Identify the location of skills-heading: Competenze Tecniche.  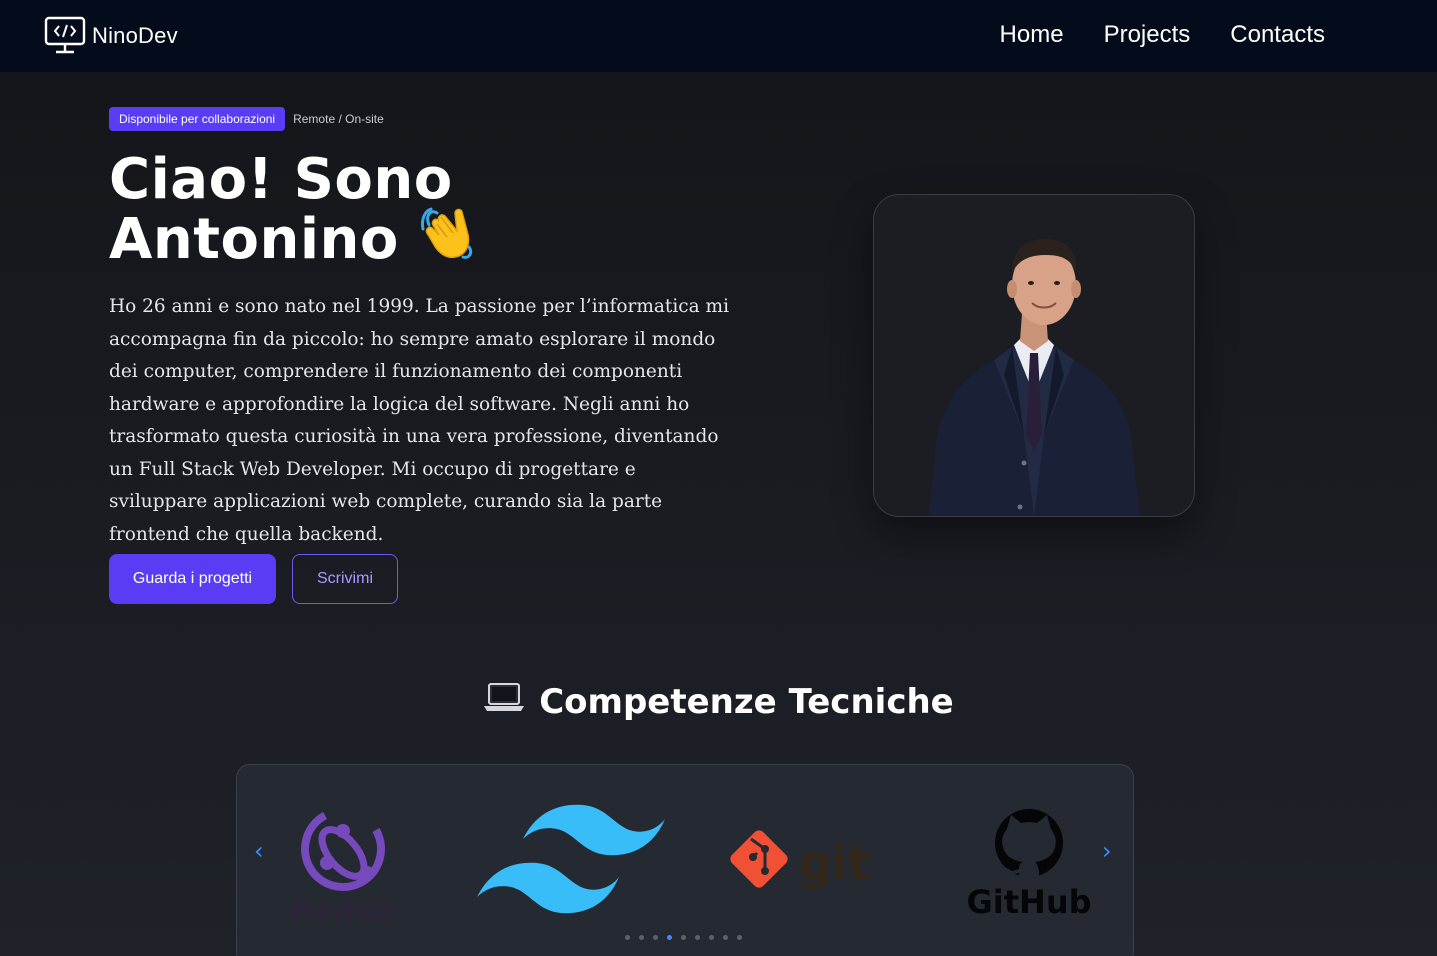
(718, 702).